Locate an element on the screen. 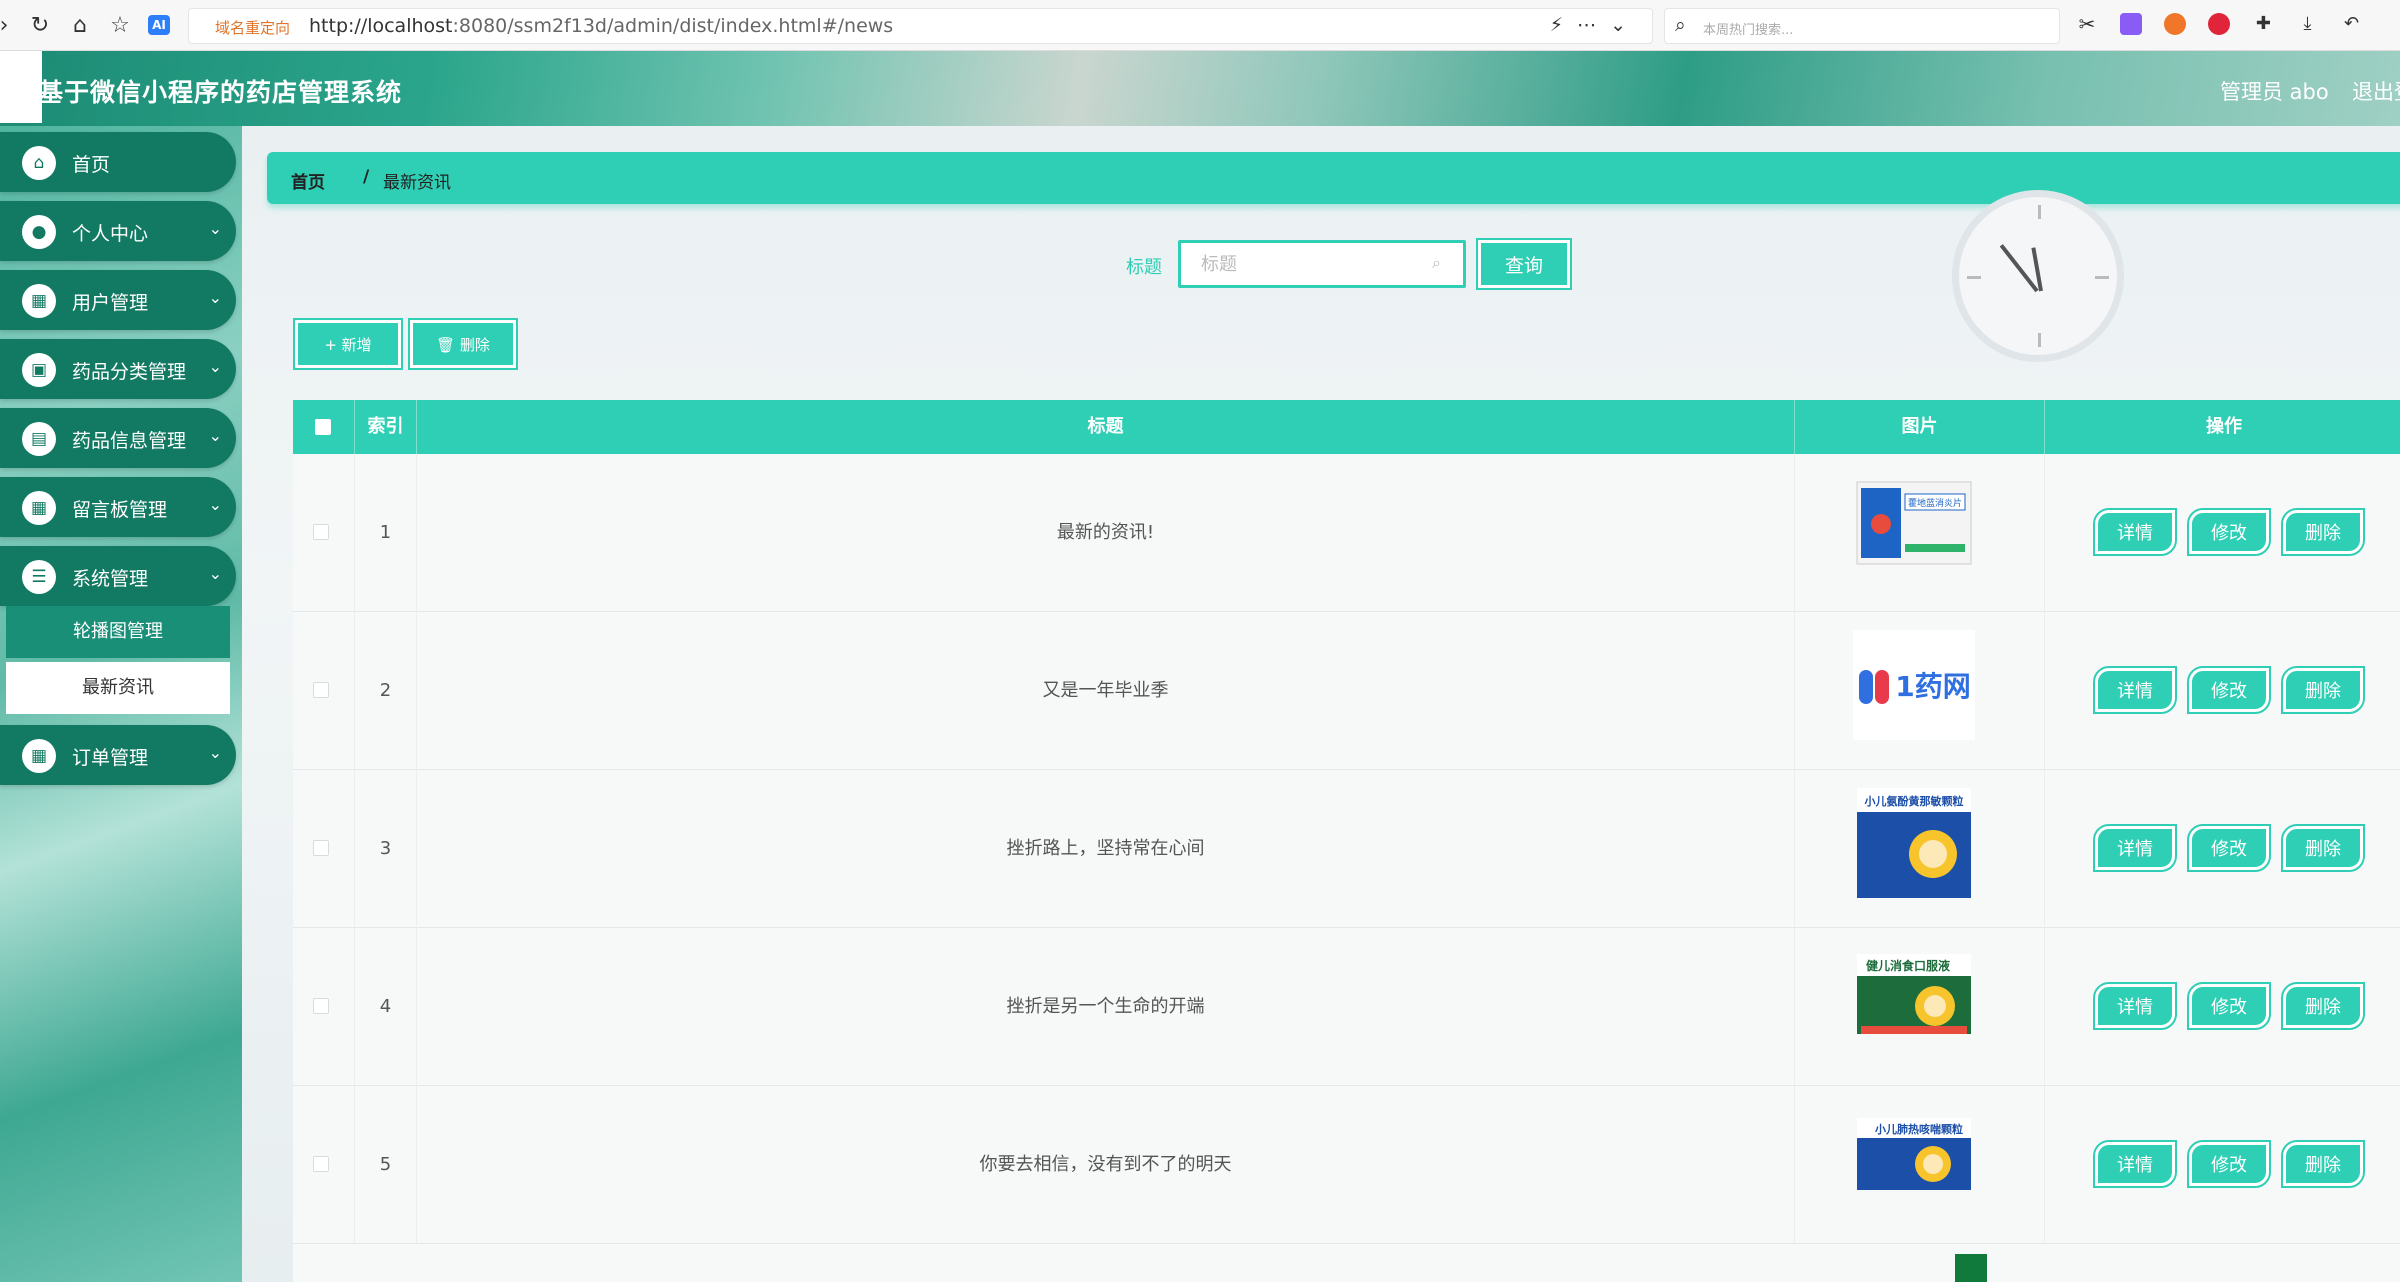 Image resolution: width=2400 pixels, height=1282 pixels. sidebar-item-home: ⌂ 首页 is located at coordinates (118, 162).